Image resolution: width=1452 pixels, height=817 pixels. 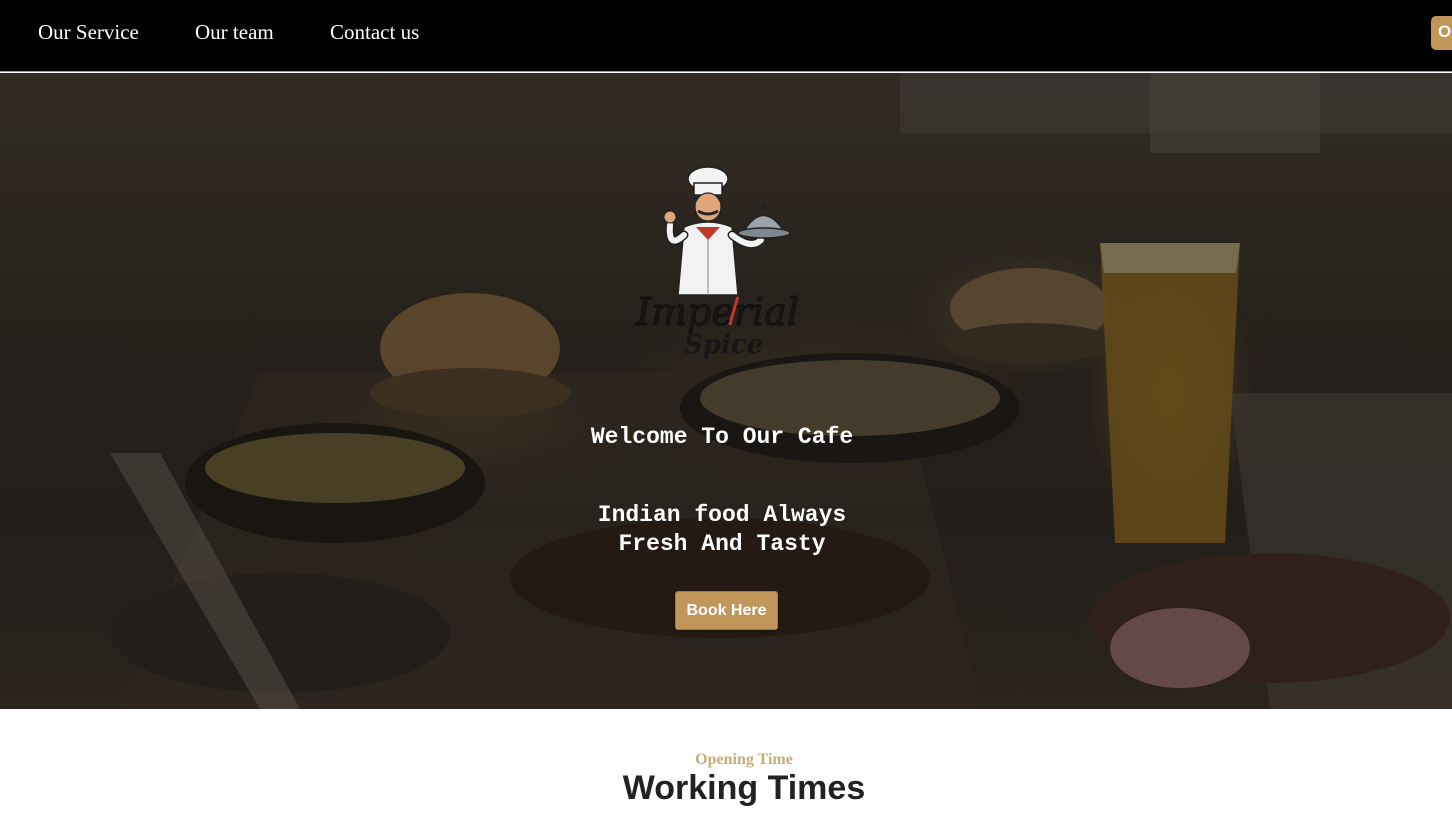 I want to click on nav-link-our-service: Our Service, so click(x=88, y=32).